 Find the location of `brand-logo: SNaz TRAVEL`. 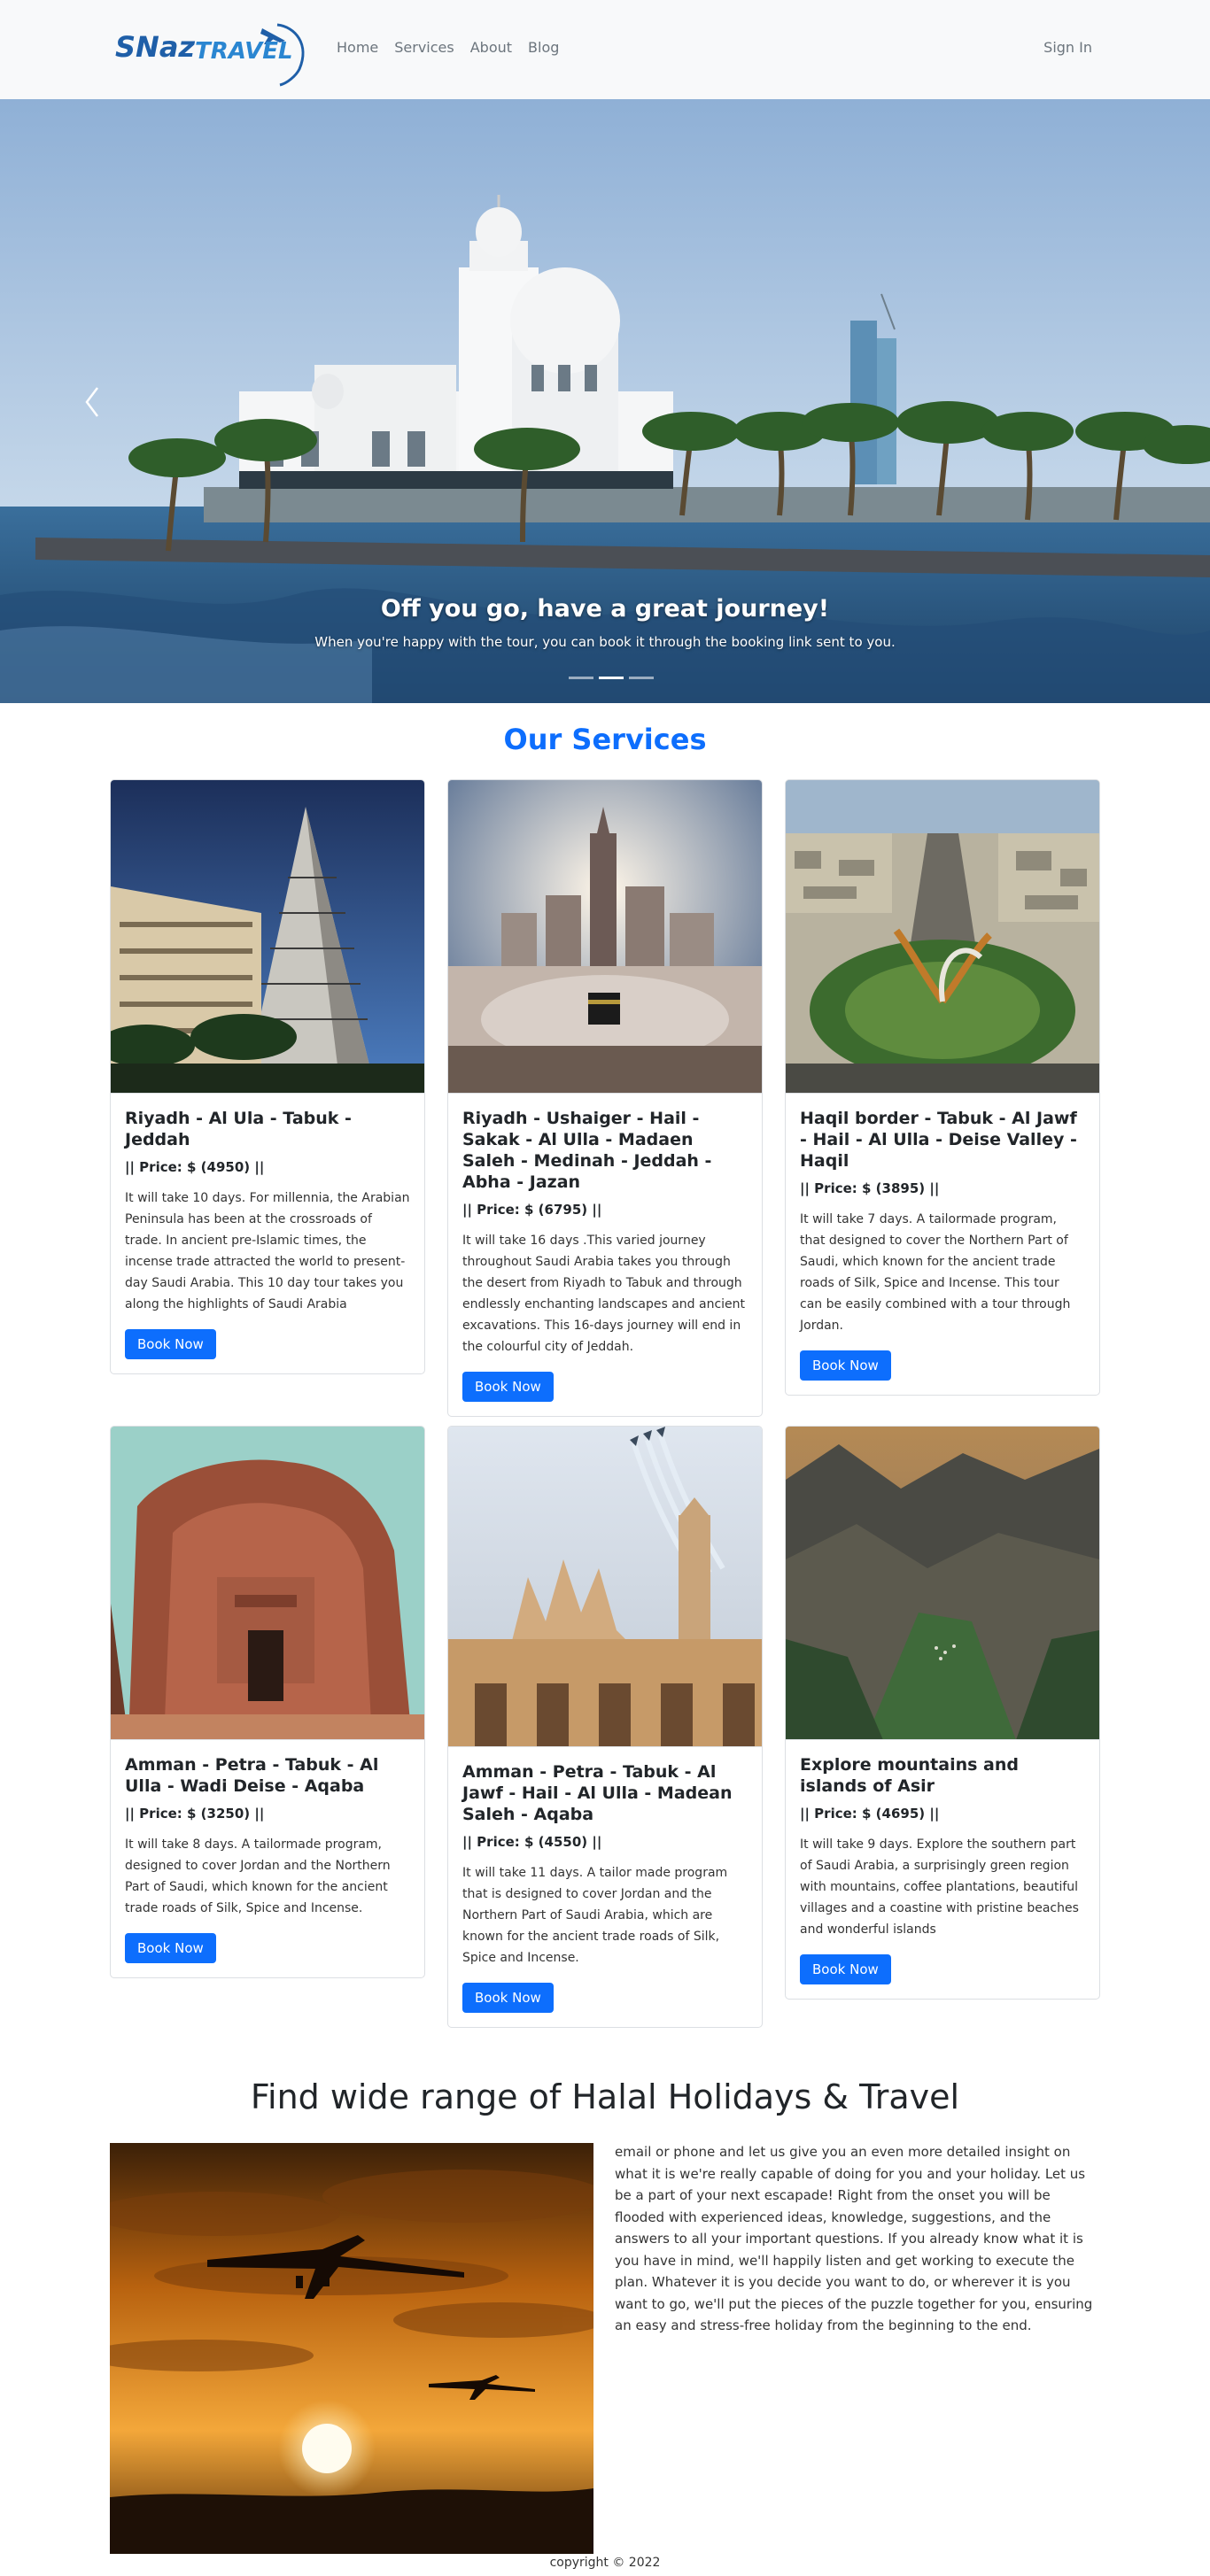

brand-logo: SNaz TRAVEL is located at coordinates (214, 52).